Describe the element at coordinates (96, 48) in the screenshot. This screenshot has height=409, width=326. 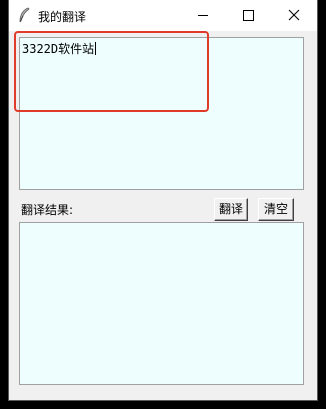
I see `text-caret` at that location.